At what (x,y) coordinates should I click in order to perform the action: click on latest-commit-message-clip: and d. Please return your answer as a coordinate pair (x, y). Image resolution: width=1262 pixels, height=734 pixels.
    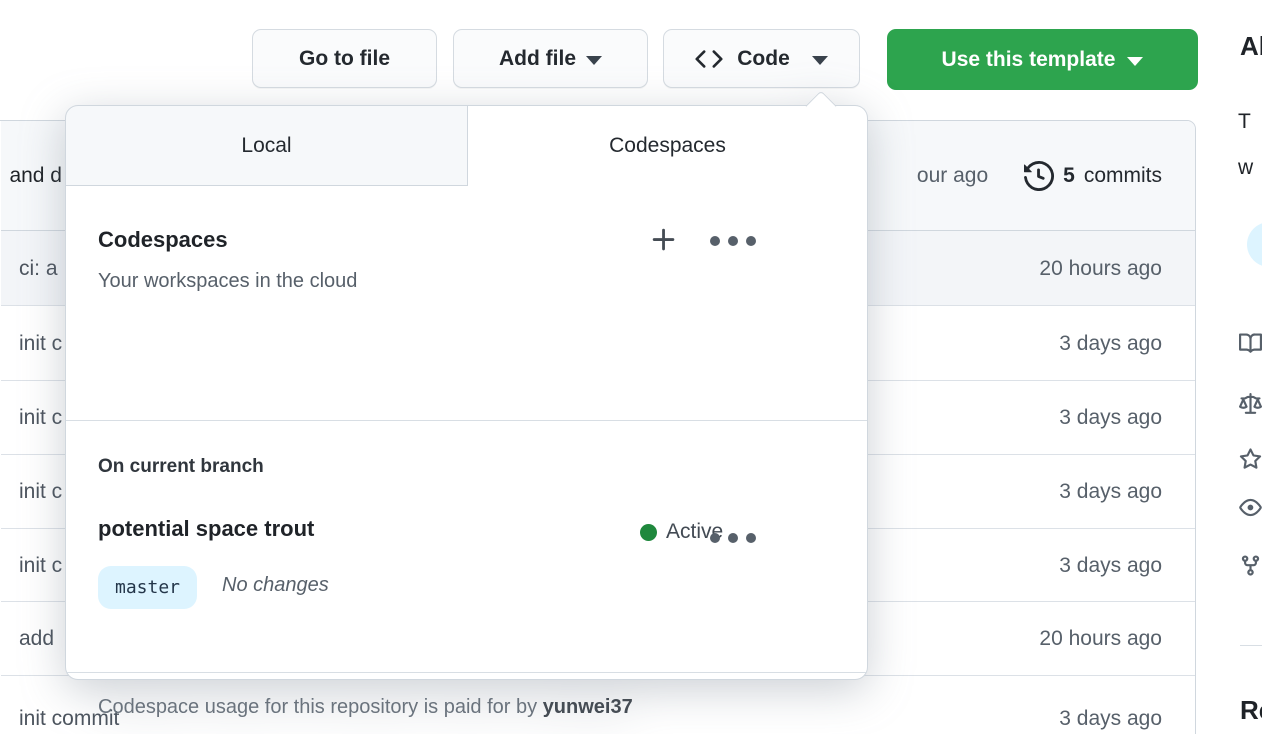
    Looking at the image, I should click on (32, 176).